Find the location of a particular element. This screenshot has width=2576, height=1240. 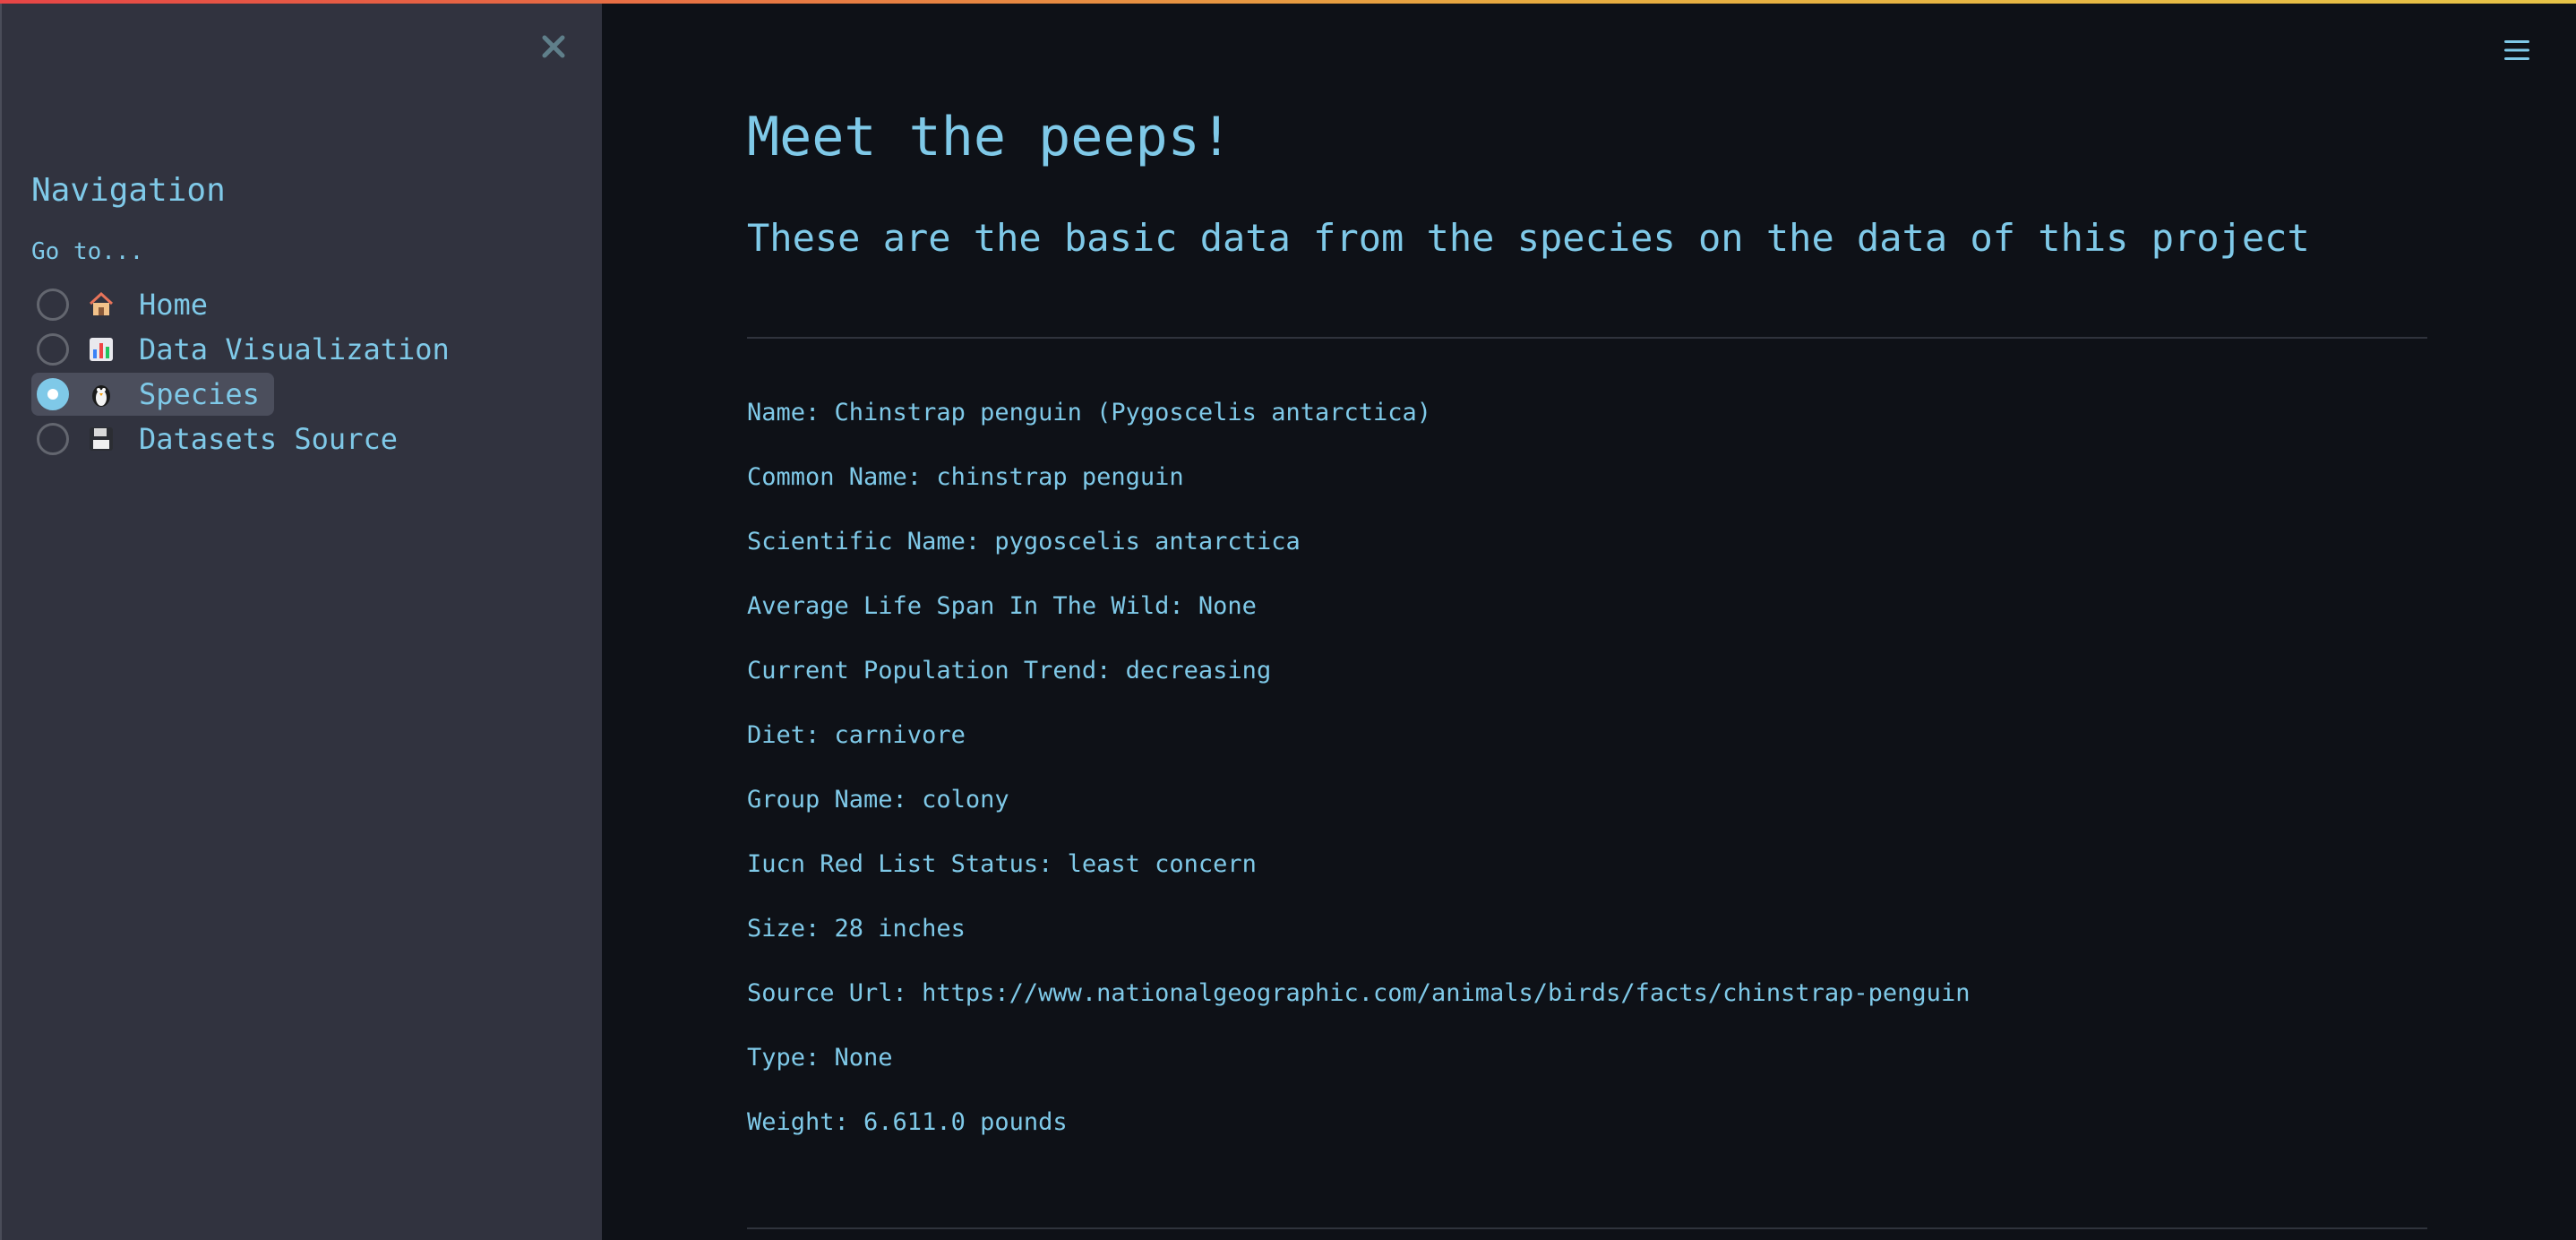

species-field-weight: Weight: 6.611.0 pounds is located at coordinates (907, 1122).